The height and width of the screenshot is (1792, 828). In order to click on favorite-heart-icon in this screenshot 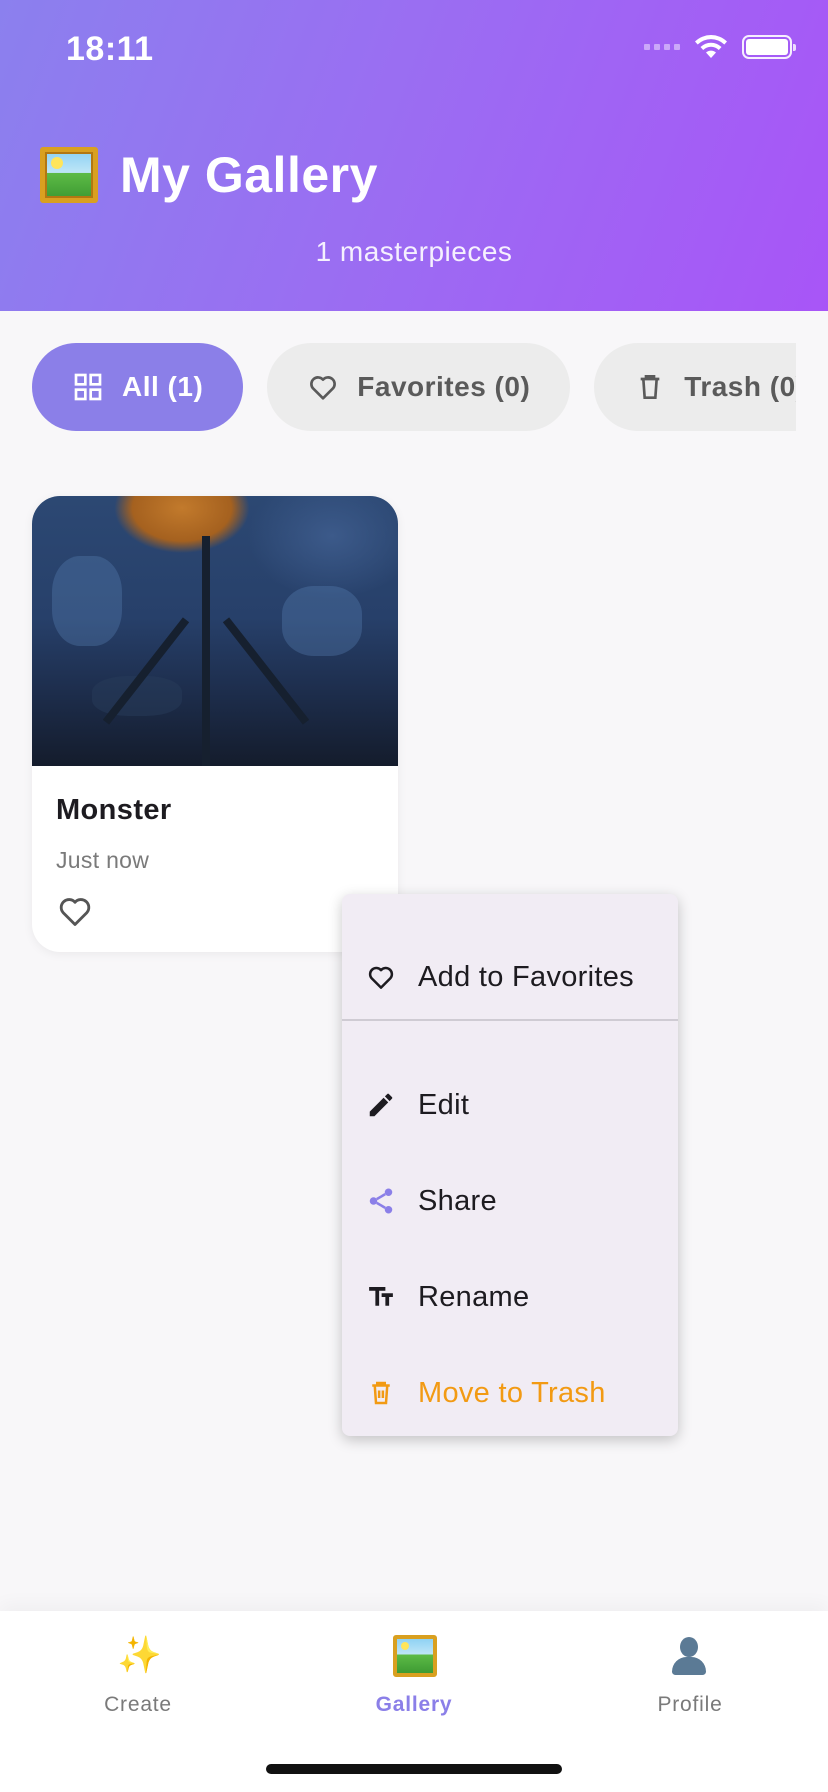, I will do `click(75, 911)`.